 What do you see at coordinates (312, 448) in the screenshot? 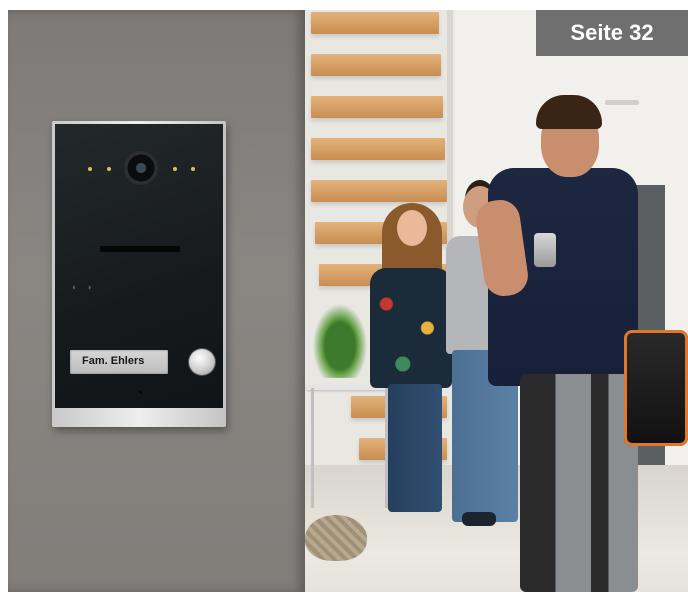
I see `shelf-leg` at bounding box center [312, 448].